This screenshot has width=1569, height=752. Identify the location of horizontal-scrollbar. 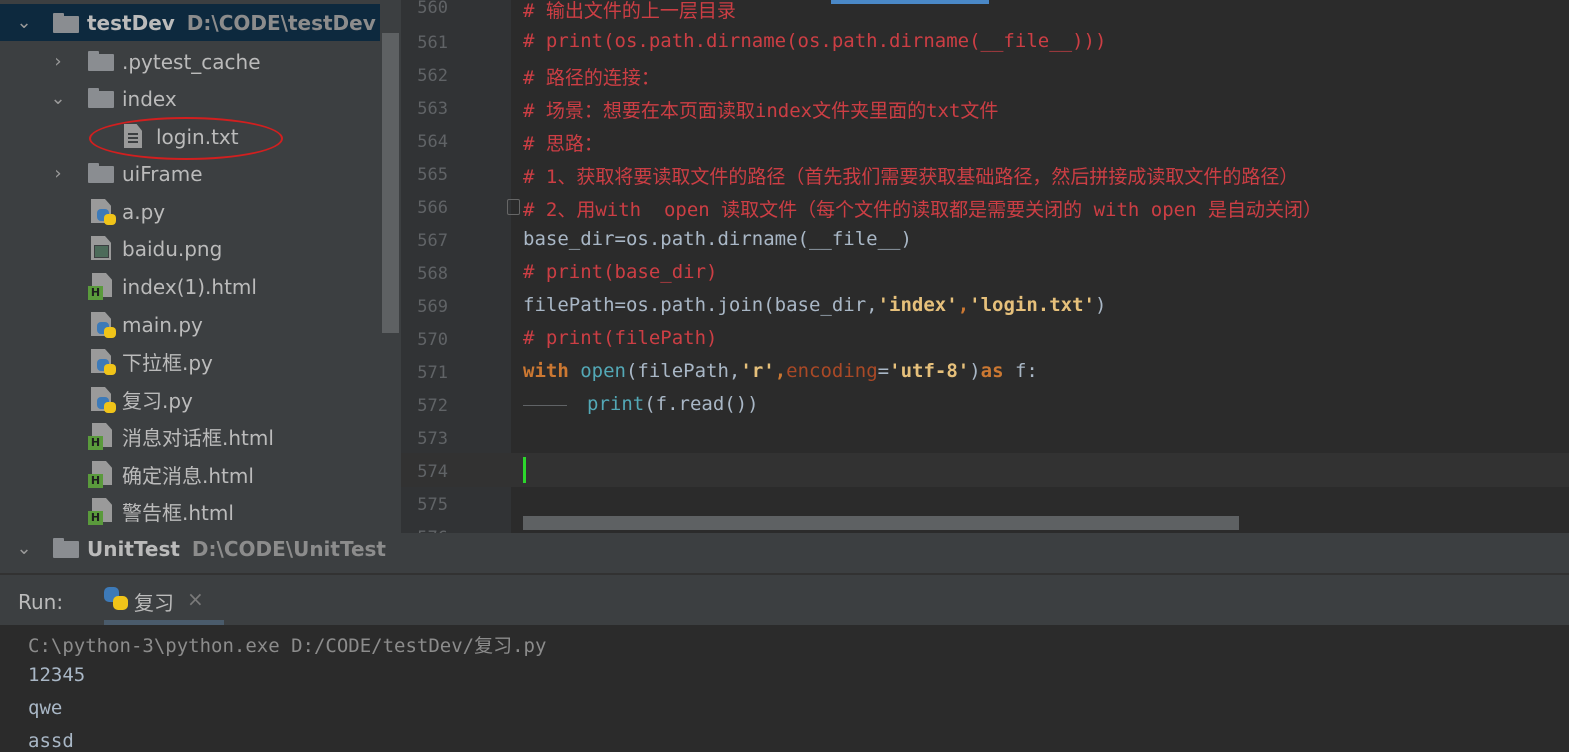
(881, 523).